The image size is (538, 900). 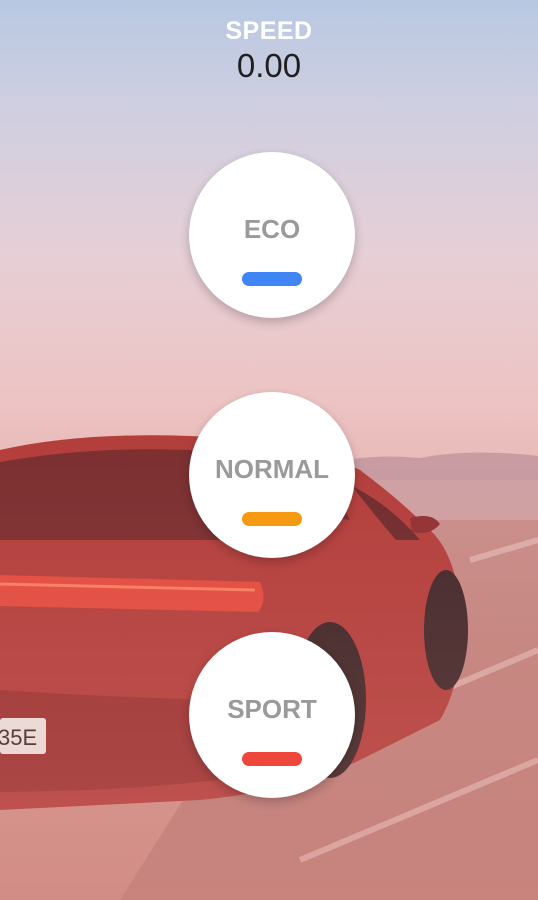 I want to click on speed-label: SPEED, so click(x=269, y=31).